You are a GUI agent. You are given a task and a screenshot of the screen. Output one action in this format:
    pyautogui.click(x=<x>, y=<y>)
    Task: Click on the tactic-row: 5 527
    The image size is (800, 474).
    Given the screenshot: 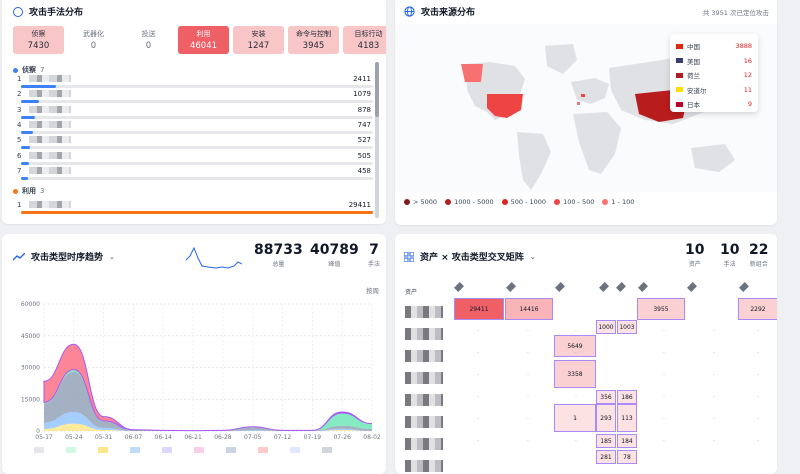 What is the action you would take?
    pyautogui.click(x=195, y=143)
    